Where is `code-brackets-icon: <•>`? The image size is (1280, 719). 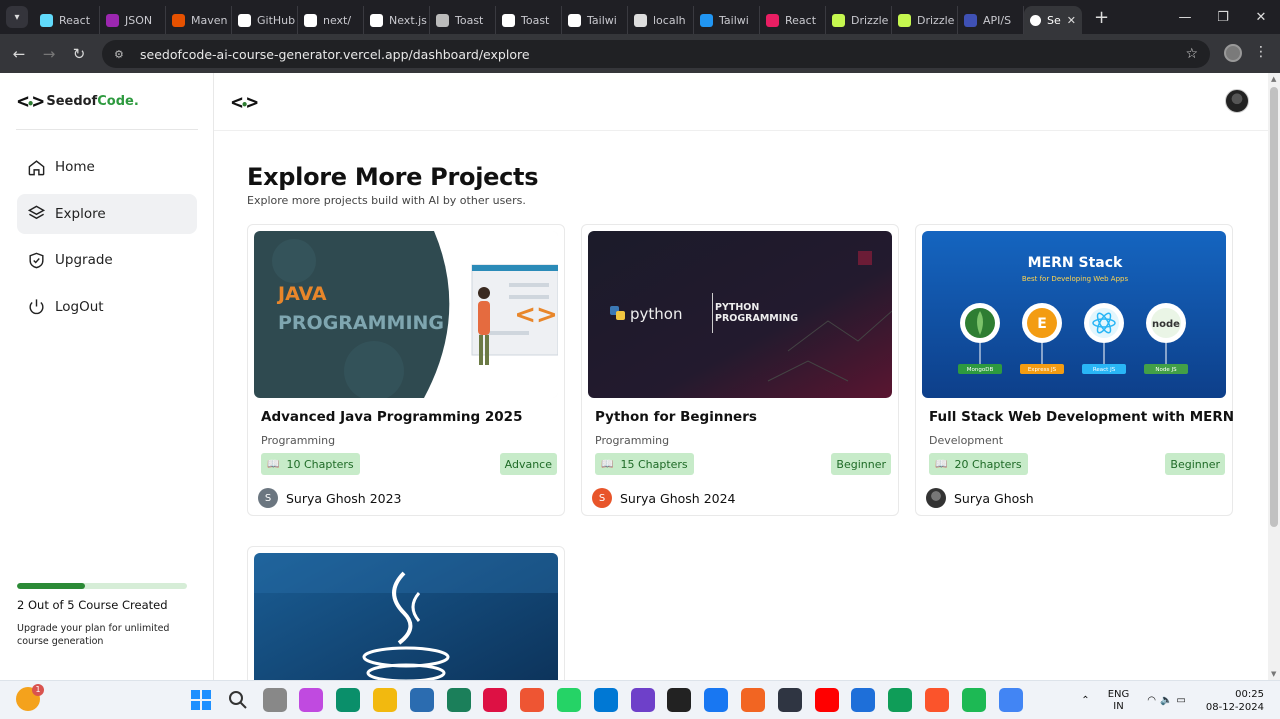
code-brackets-icon: <•> is located at coordinates (30, 101).